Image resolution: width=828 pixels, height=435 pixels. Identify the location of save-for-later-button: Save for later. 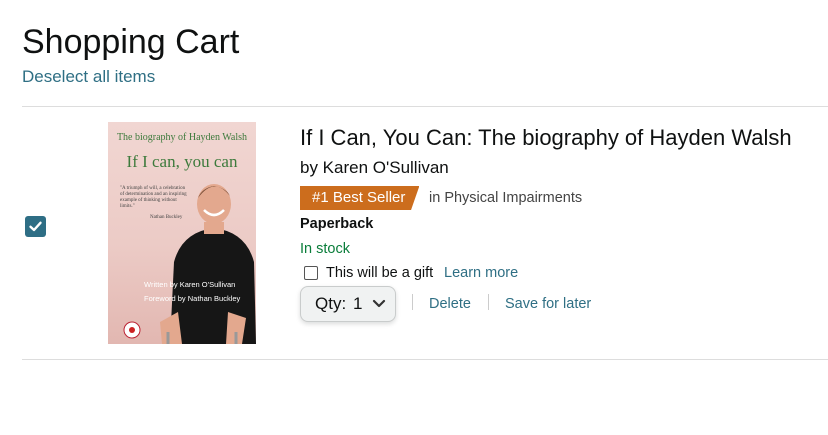
(548, 304).